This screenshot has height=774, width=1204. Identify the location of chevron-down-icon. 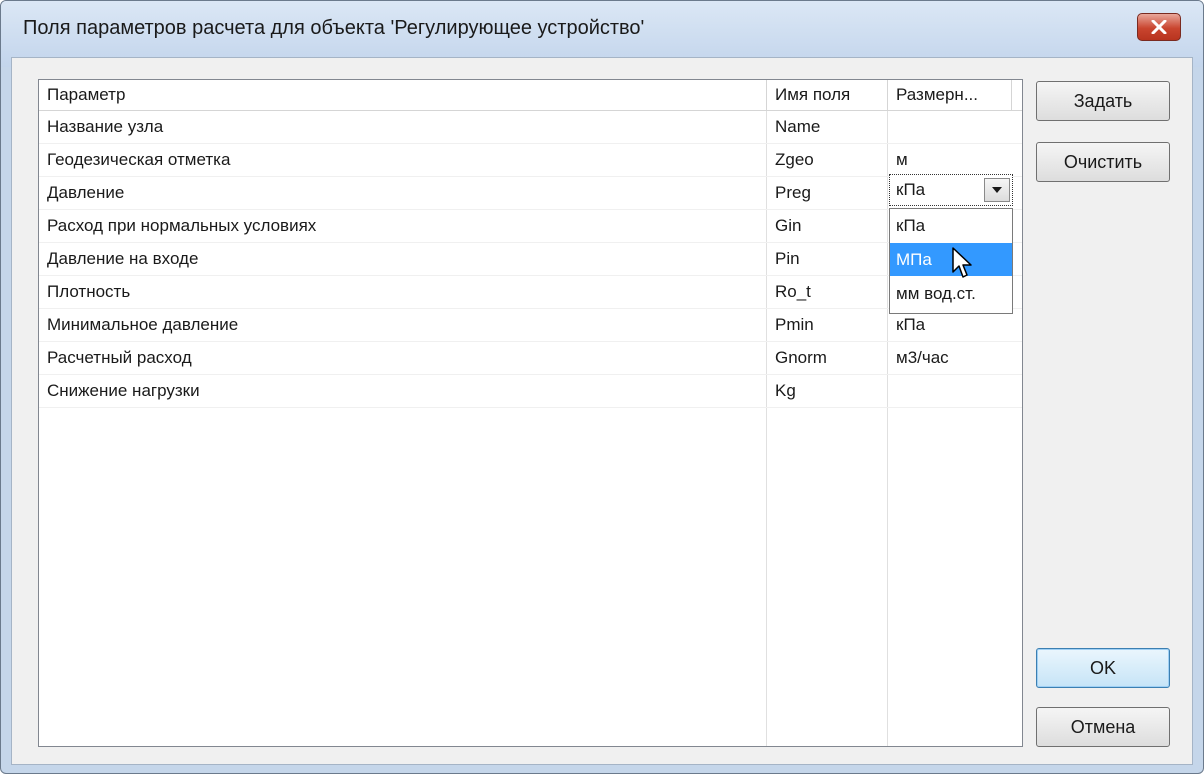
(997, 190).